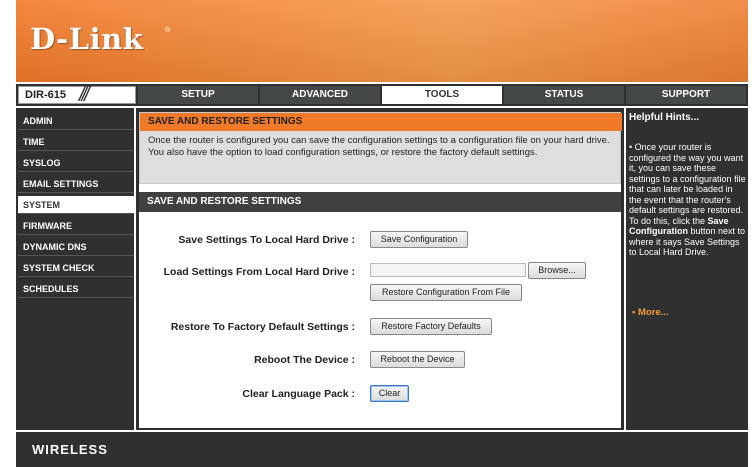 The image size is (752, 467). What do you see at coordinates (417, 359) in the screenshot?
I see `reboot-device-button: Reboot the Device` at bounding box center [417, 359].